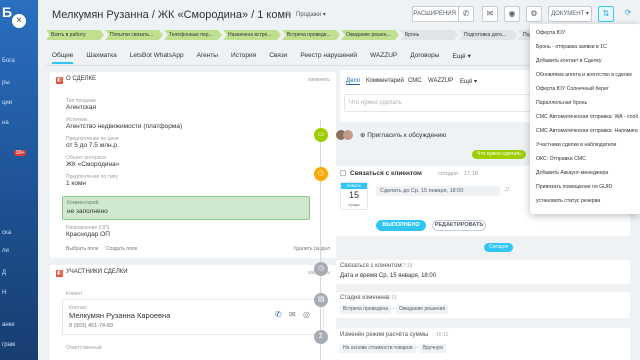 This screenshot has height=360, width=640. Describe the element at coordinates (354, 186) in the screenshot. I see `calendar-month: ЯНВАРЬ` at that location.